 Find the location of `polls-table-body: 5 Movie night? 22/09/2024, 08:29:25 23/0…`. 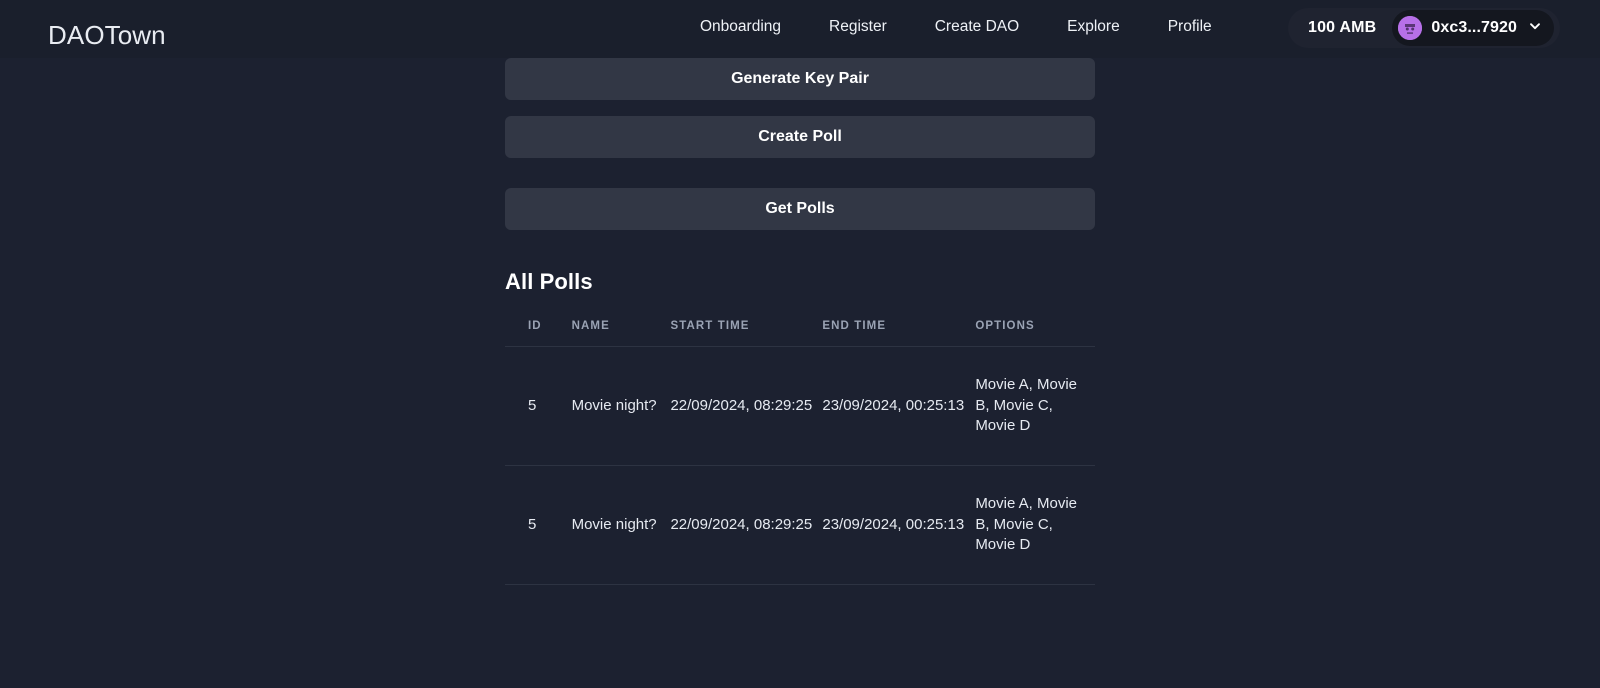

polls-table-body: 5 Movie night? 22/09/2024, 08:29:25 23/0… is located at coordinates (800, 466).